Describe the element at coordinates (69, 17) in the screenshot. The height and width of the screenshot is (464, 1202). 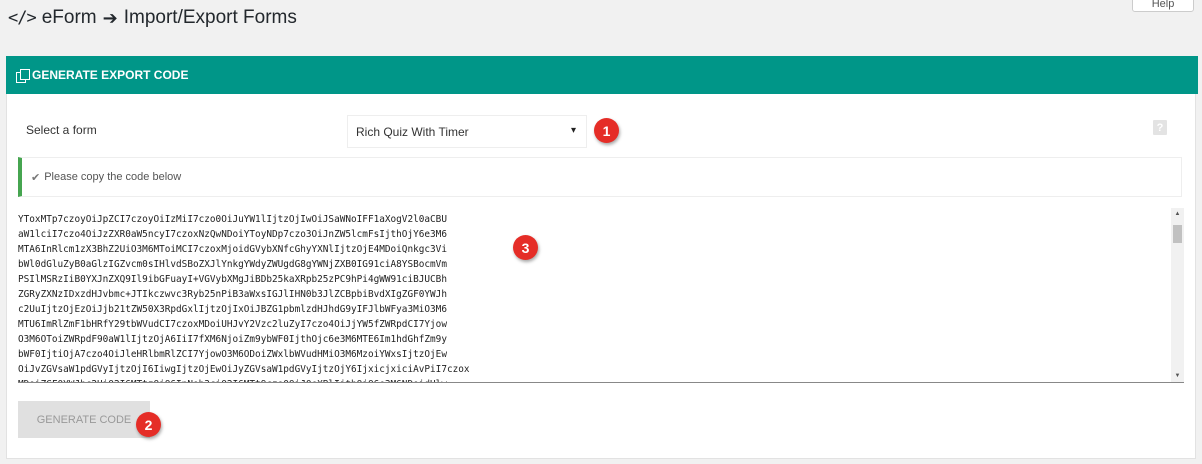
I see `breadcrumb-app: eForm` at that location.